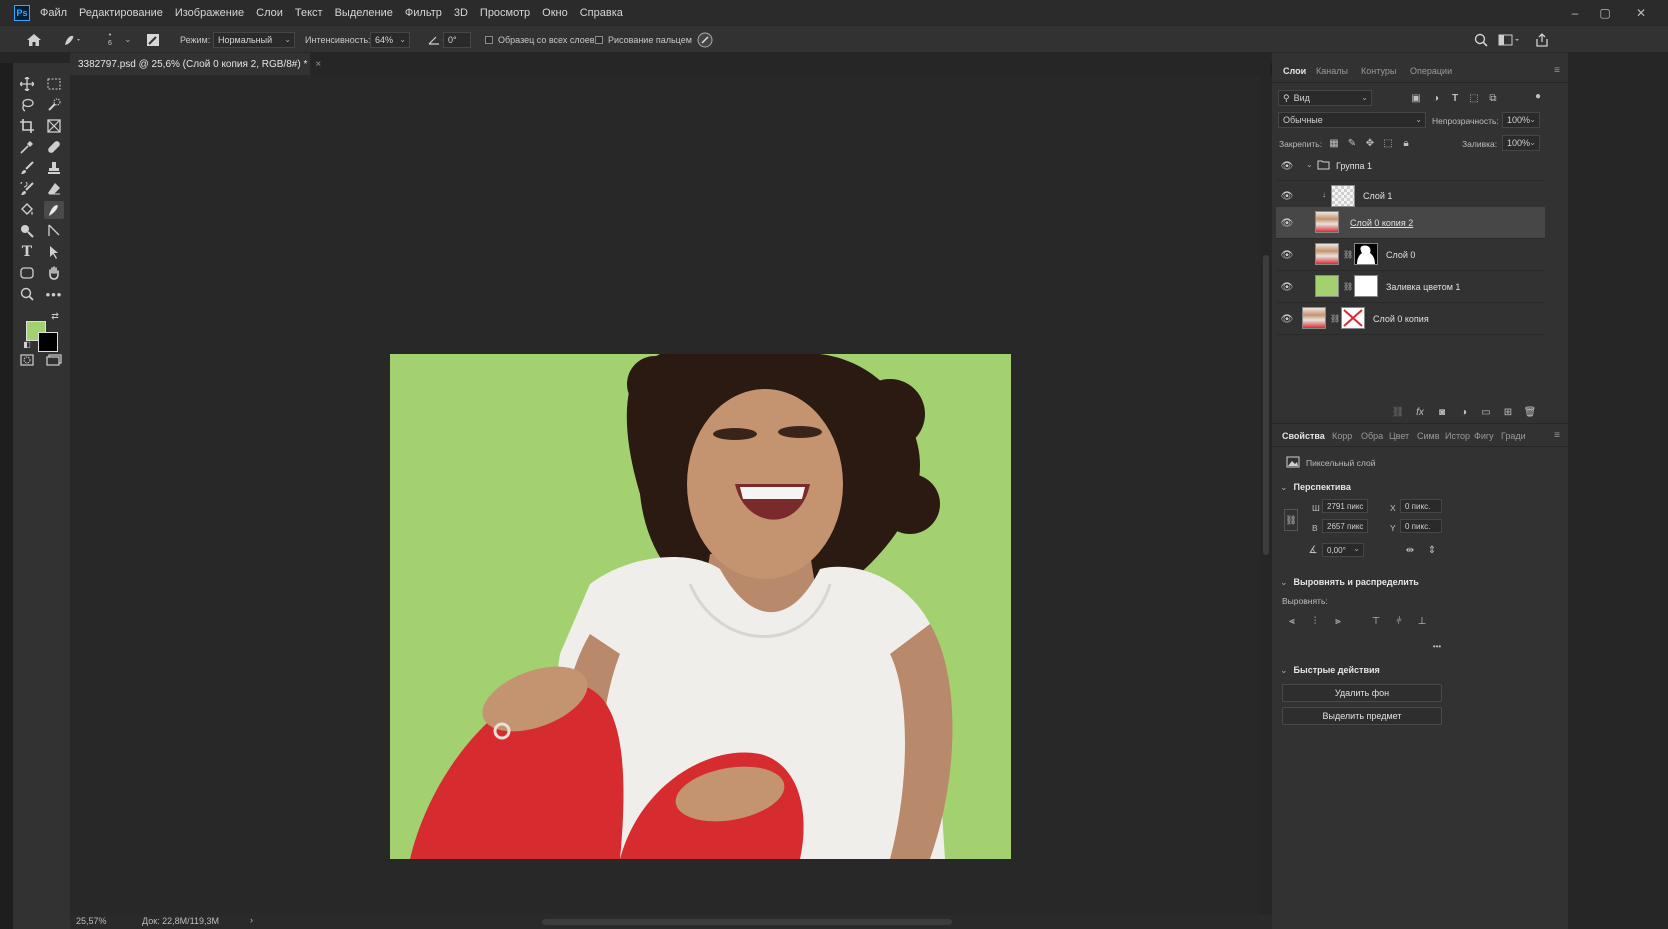 The width and height of the screenshot is (1668, 929). Describe the element at coordinates (54, 84) in the screenshot. I see `marquee-tool-icon` at that location.